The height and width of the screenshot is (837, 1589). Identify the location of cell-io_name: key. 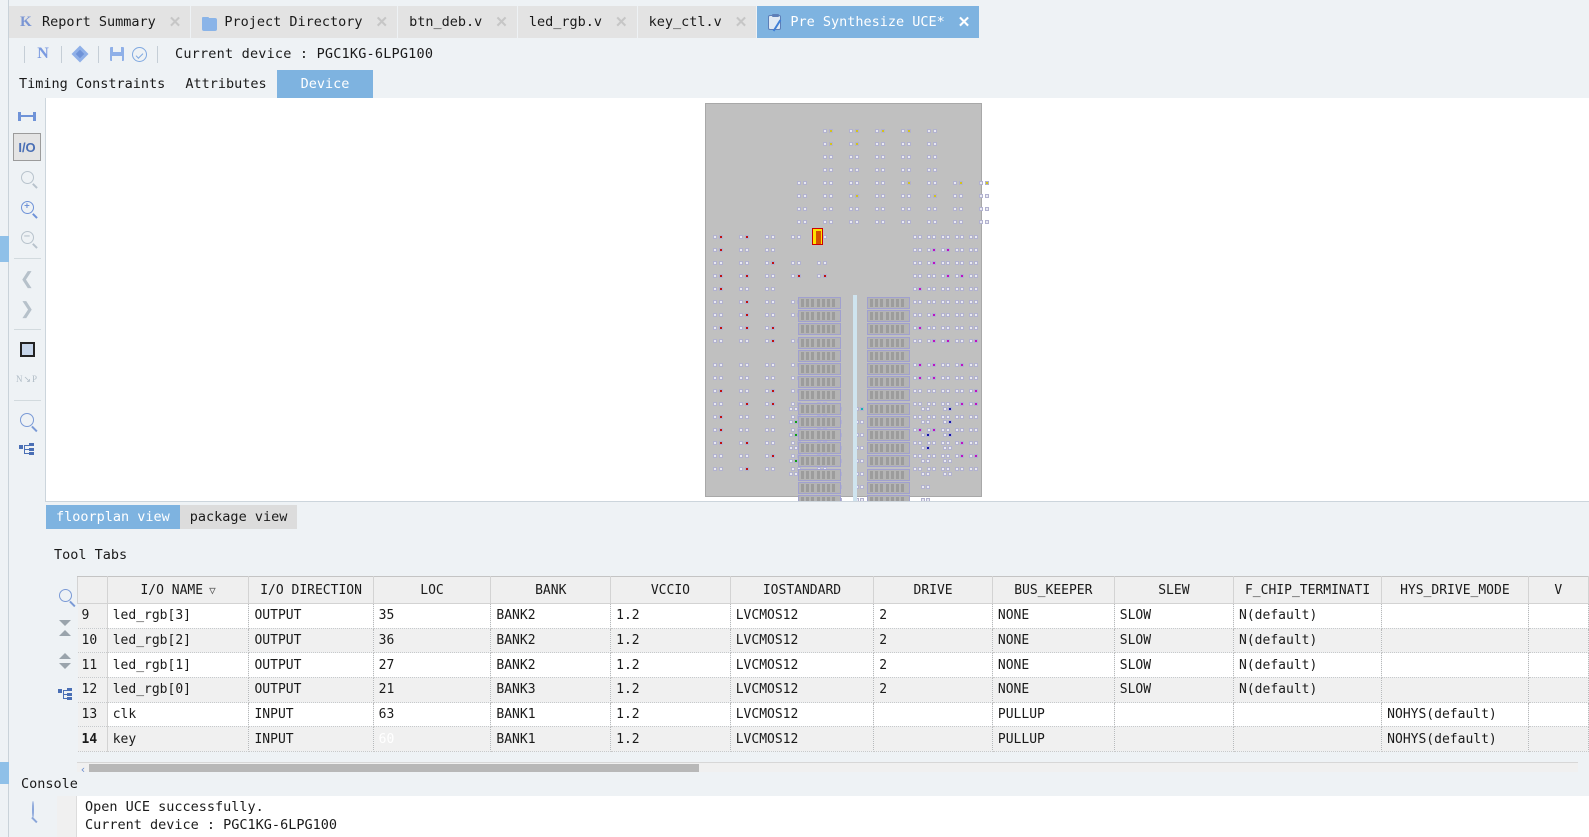
(178, 739).